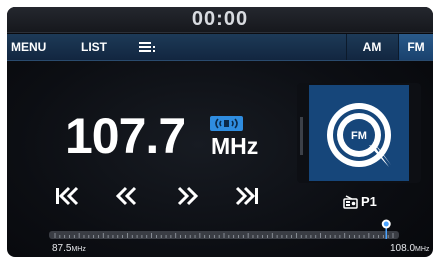 The width and height of the screenshot is (442, 260). I want to click on status-bar: 00:00, so click(220, 20).